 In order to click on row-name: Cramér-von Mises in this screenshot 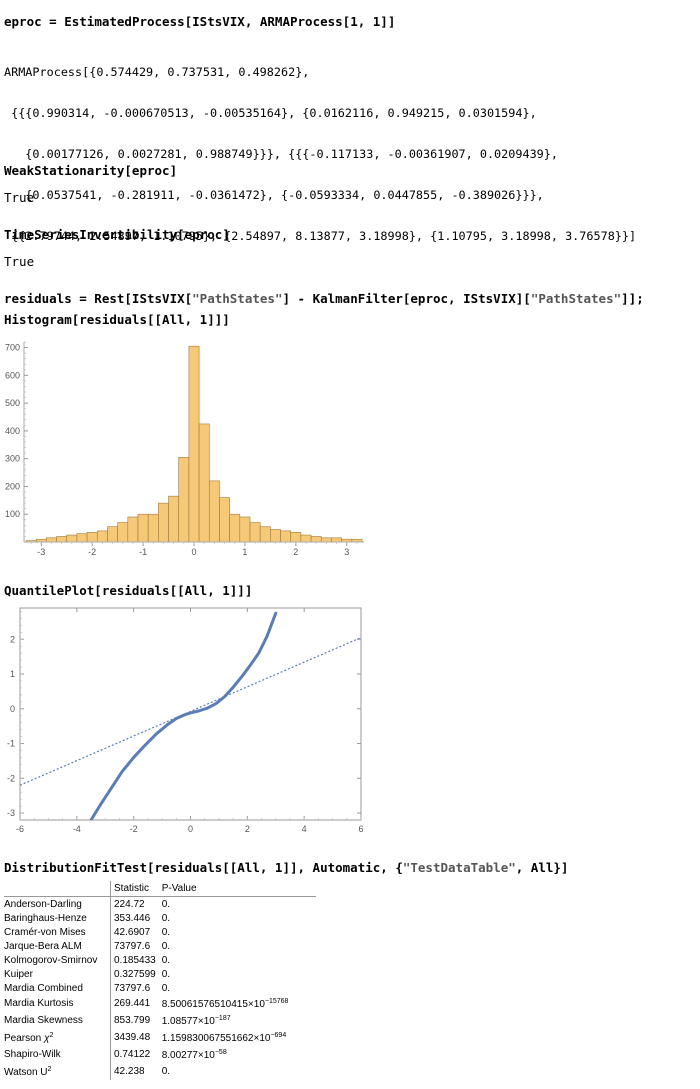, I will do `click(57, 932)`.